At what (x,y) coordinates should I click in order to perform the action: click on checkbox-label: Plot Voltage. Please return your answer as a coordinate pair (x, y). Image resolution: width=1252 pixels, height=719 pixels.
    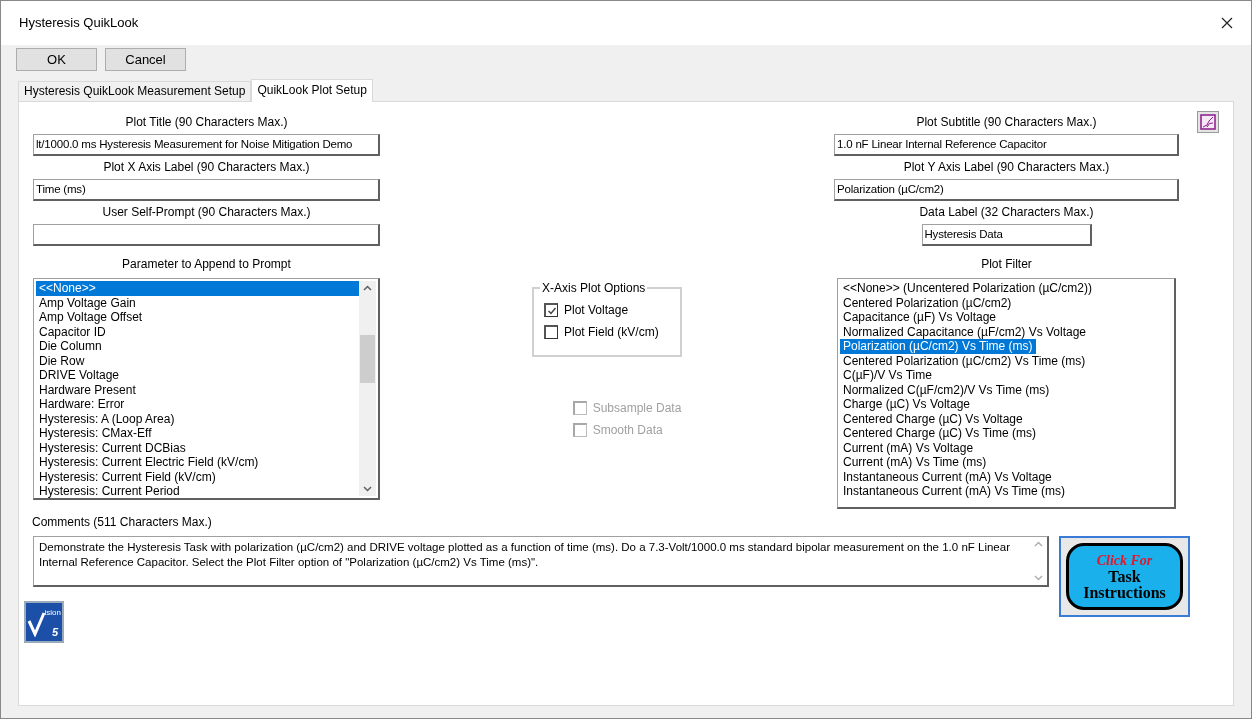
    Looking at the image, I should click on (596, 310).